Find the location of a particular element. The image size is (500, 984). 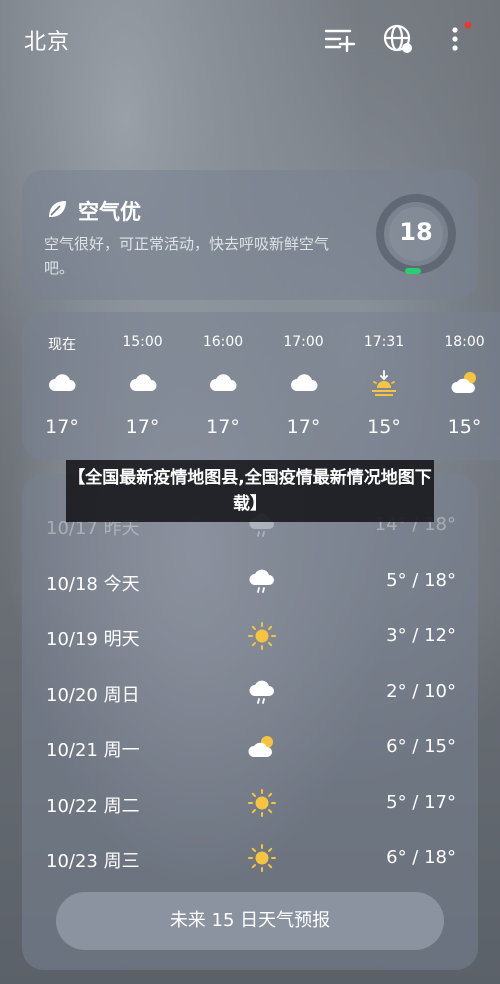

hour-time: 16:00 is located at coordinates (223, 342).